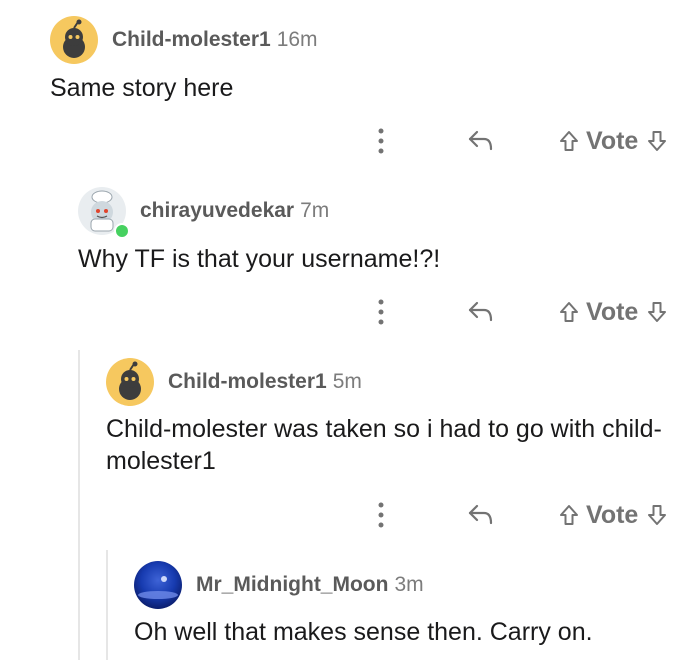 The image size is (700, 660). What do you see at coordinates (315, 210) in the screenshot?
I see `timestamp: 7m` at bounding box center [315, 210].